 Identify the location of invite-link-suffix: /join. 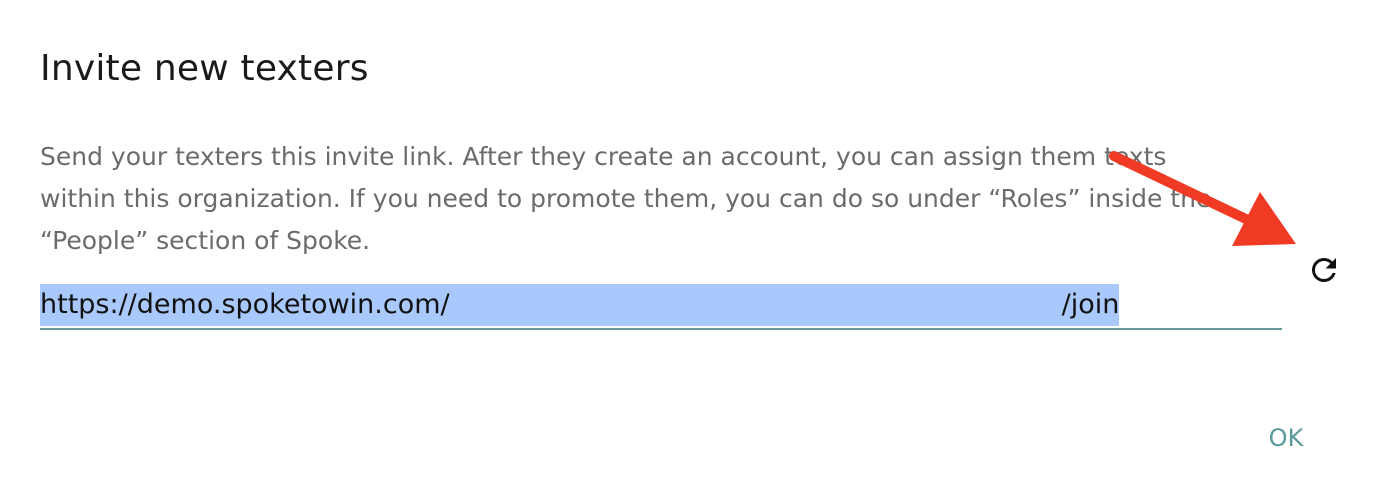
(1090, 305).